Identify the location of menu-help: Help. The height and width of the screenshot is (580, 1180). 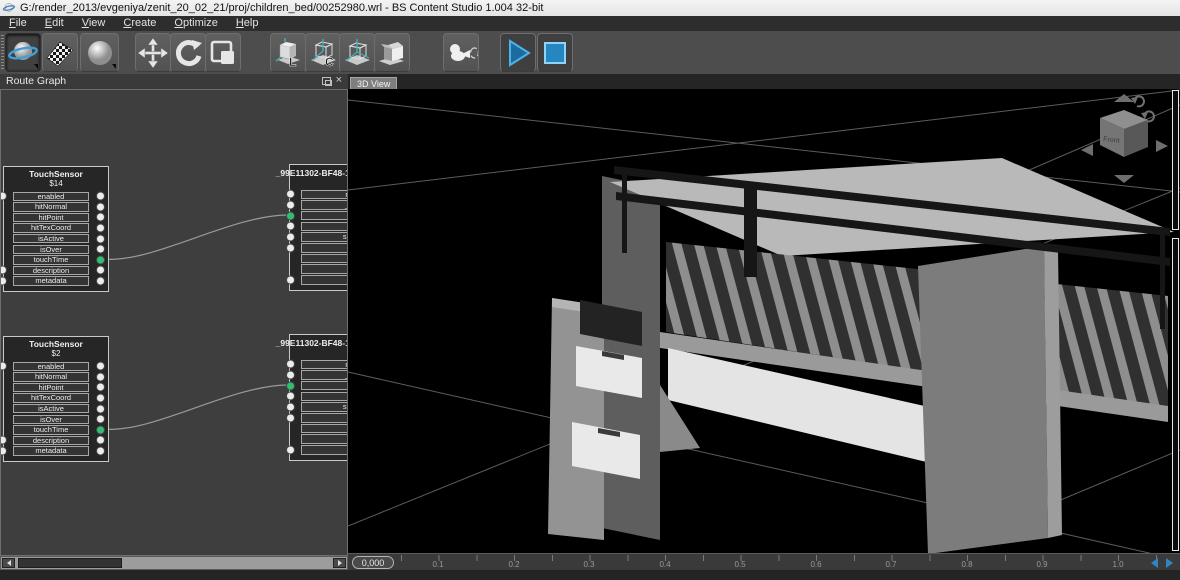
(247, 23).